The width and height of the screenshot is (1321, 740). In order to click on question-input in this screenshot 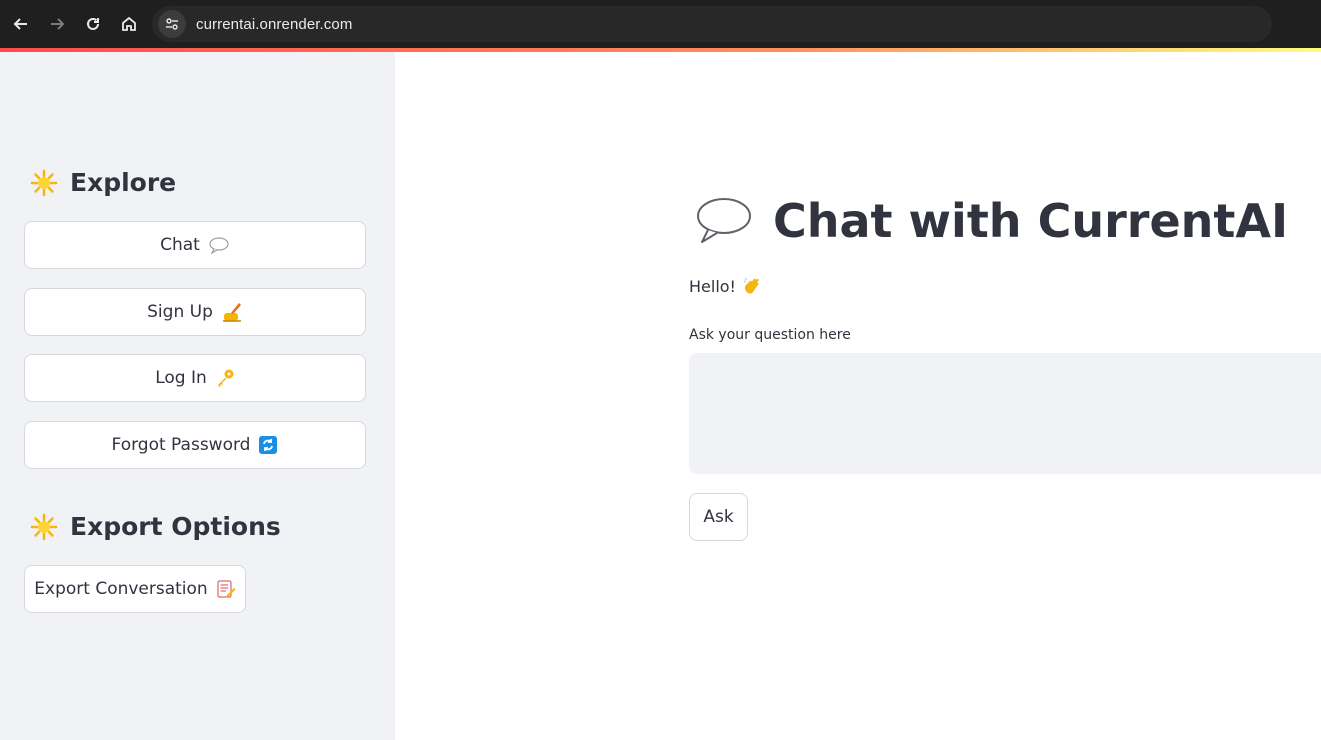, I will do `click(1005, 413)`.